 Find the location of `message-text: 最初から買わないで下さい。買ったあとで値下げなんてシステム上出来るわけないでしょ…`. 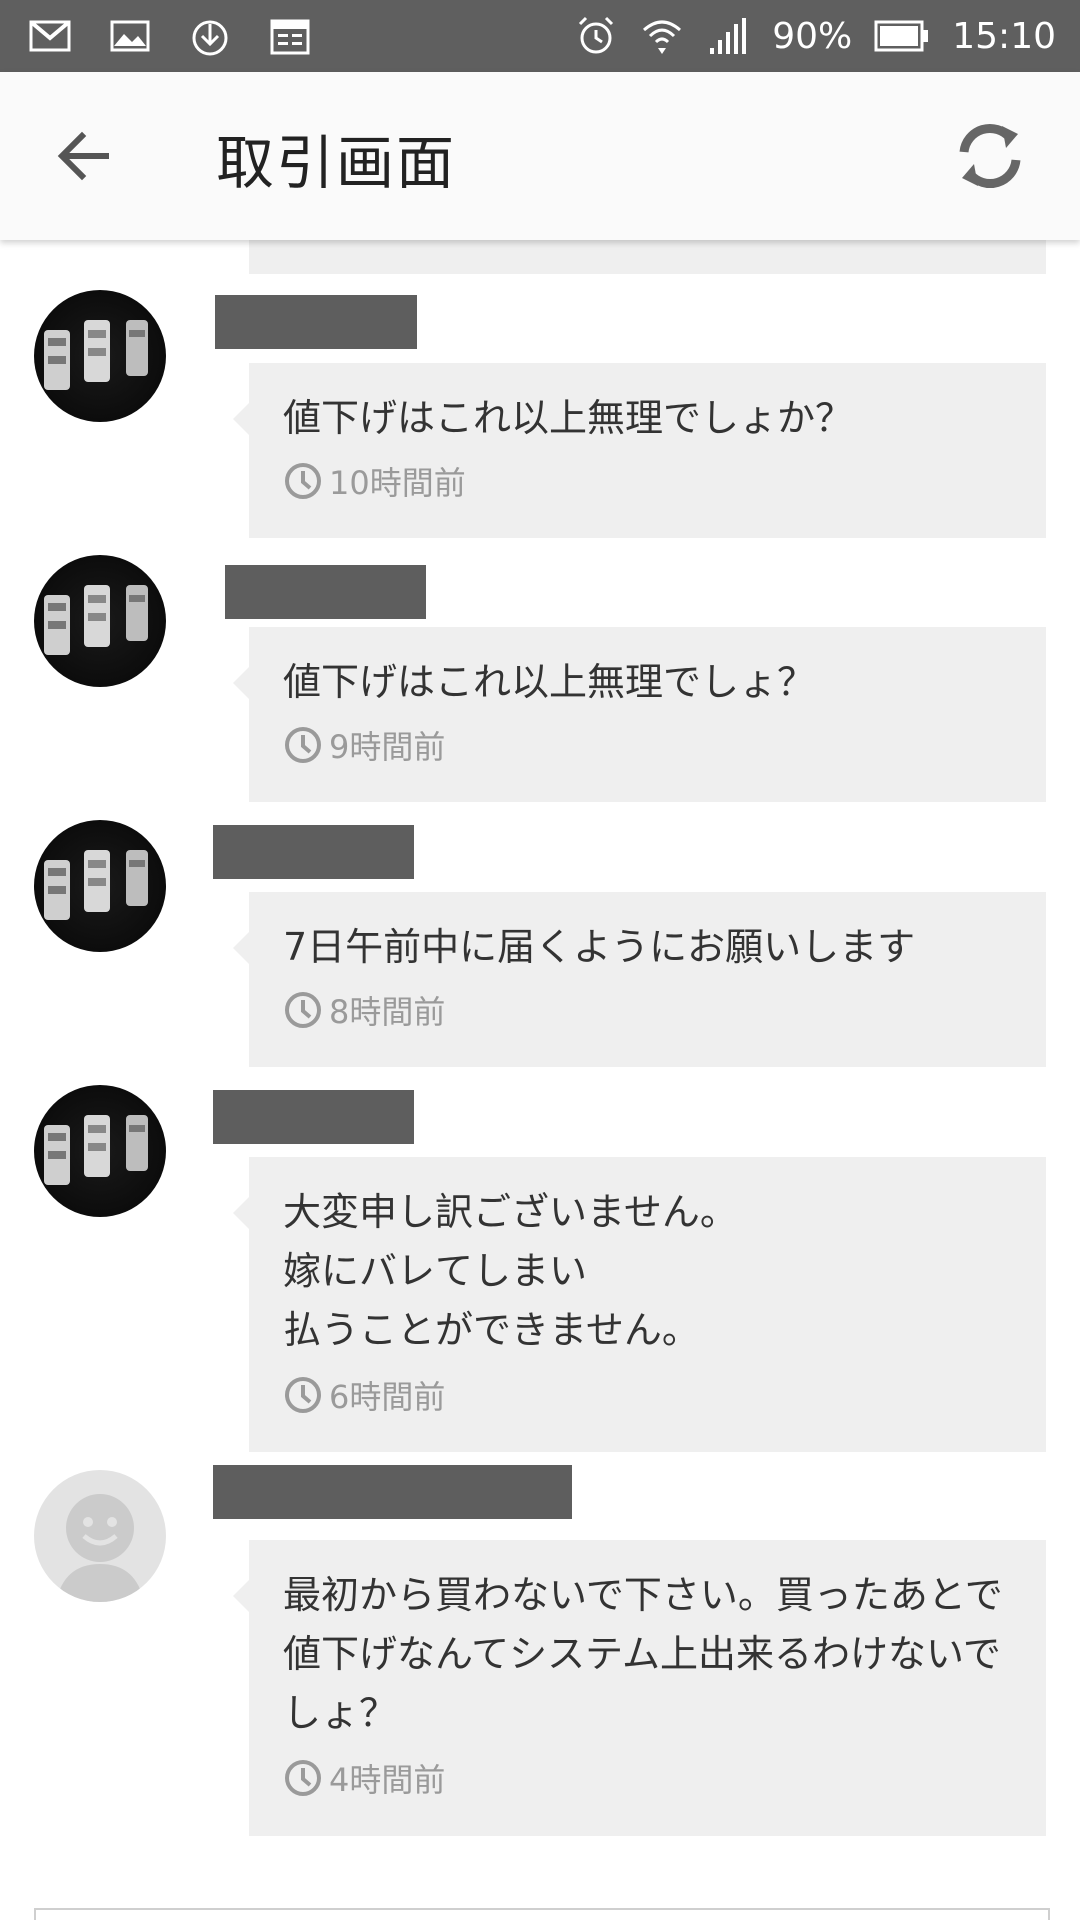

message-text: 最初から買わないで下さい。買ったあとで値下げなんてシステム上出来るわけないでしょ… is located at coordinates (643, 1654).